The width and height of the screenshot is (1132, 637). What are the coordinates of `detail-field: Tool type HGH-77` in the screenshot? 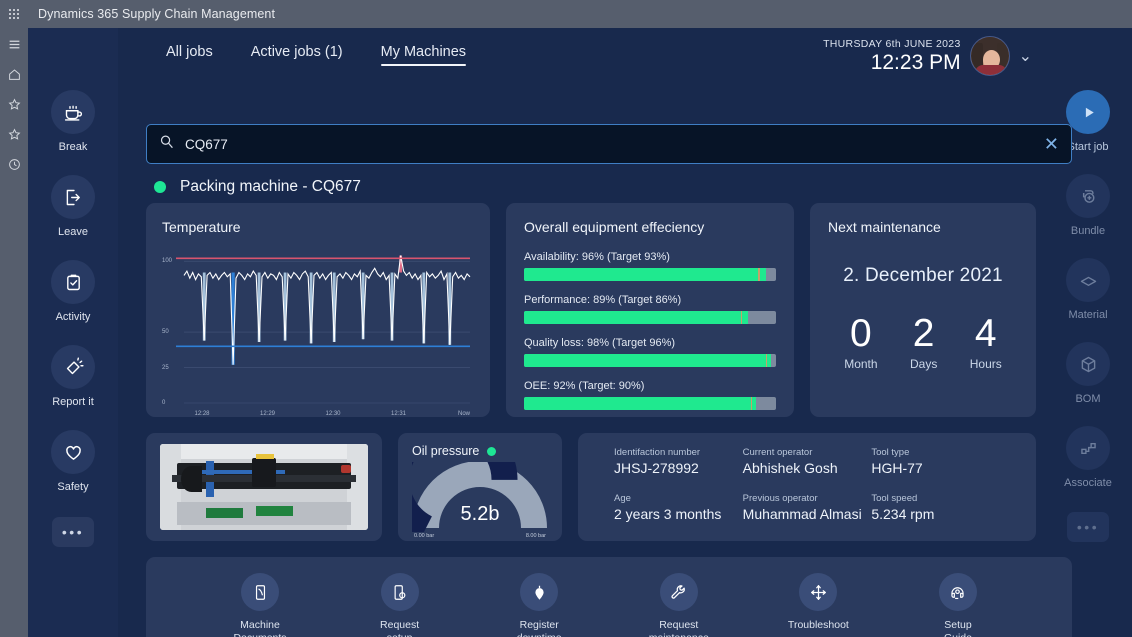 It's located at (935, 461).